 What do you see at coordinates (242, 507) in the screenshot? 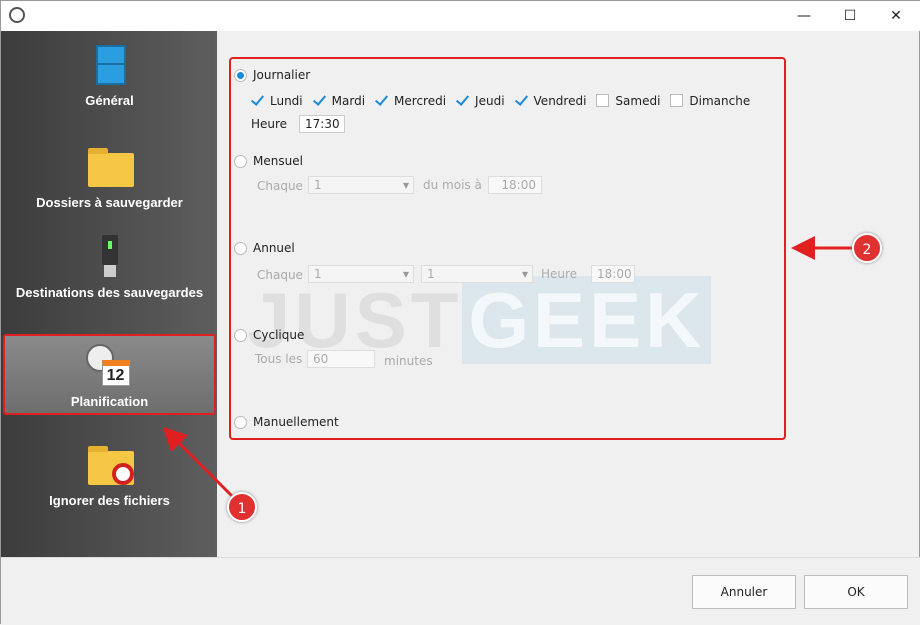
I see `callout-1: 1` at bounding box center [242, 507].